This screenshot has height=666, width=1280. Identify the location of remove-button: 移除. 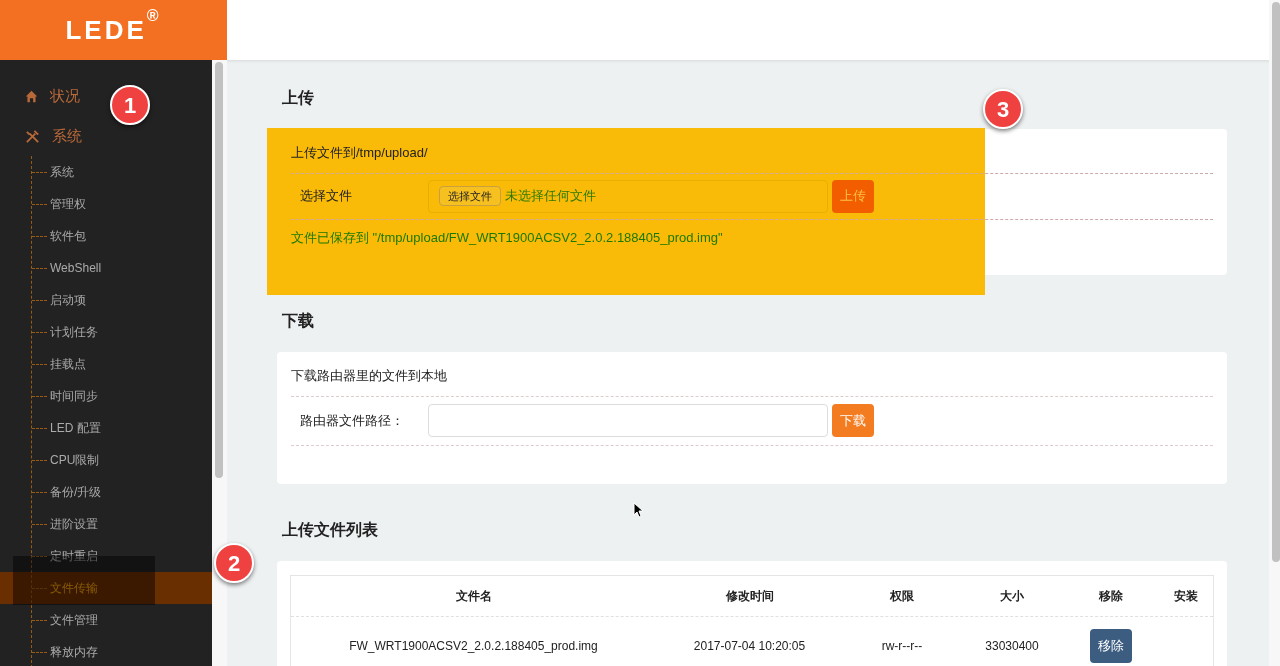
(1110, 646).